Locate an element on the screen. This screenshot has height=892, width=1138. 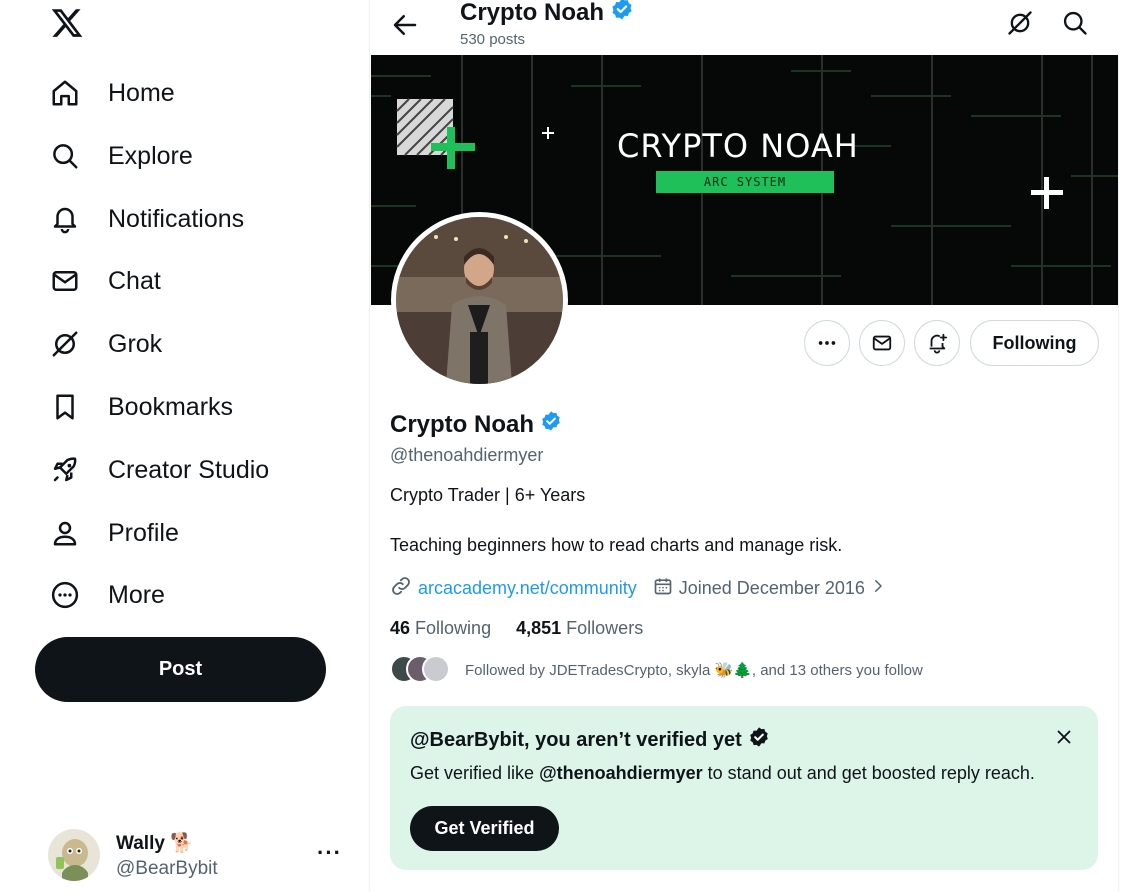
back-arrow-icon is located at coordinates (405, 25).